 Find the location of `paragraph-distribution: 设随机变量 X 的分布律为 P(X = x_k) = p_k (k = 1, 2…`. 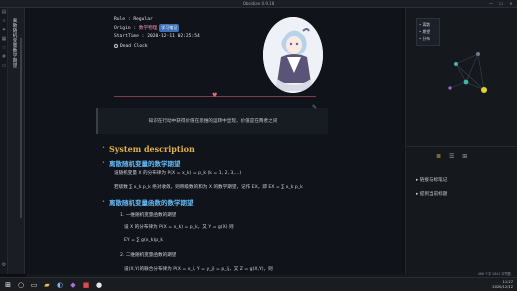

paragraph-distribution: 设随机变量 X 的分布律为 P(X = x_k) = p_k (k = 1, 2… is located at coordinates (178, 173).